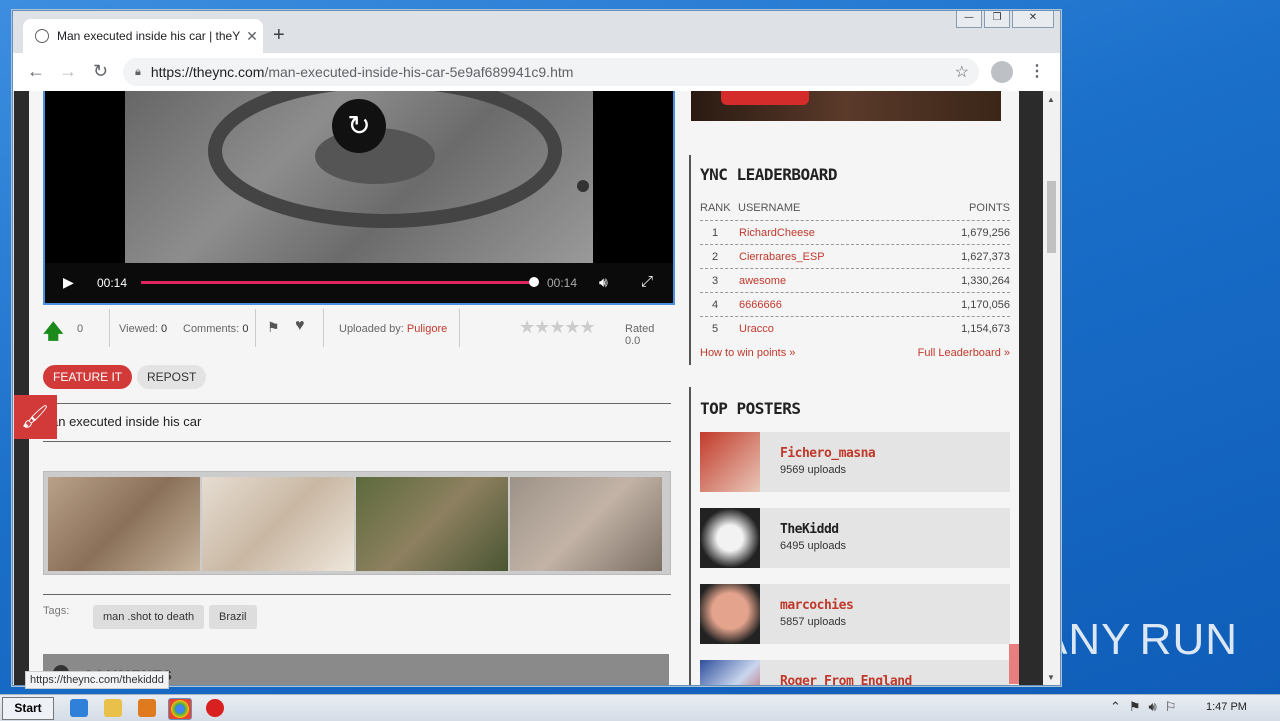 Image resolution: width=1280 pixels, height=721 pixels. I want to click on username-link: Uracco, so click(756, 329).